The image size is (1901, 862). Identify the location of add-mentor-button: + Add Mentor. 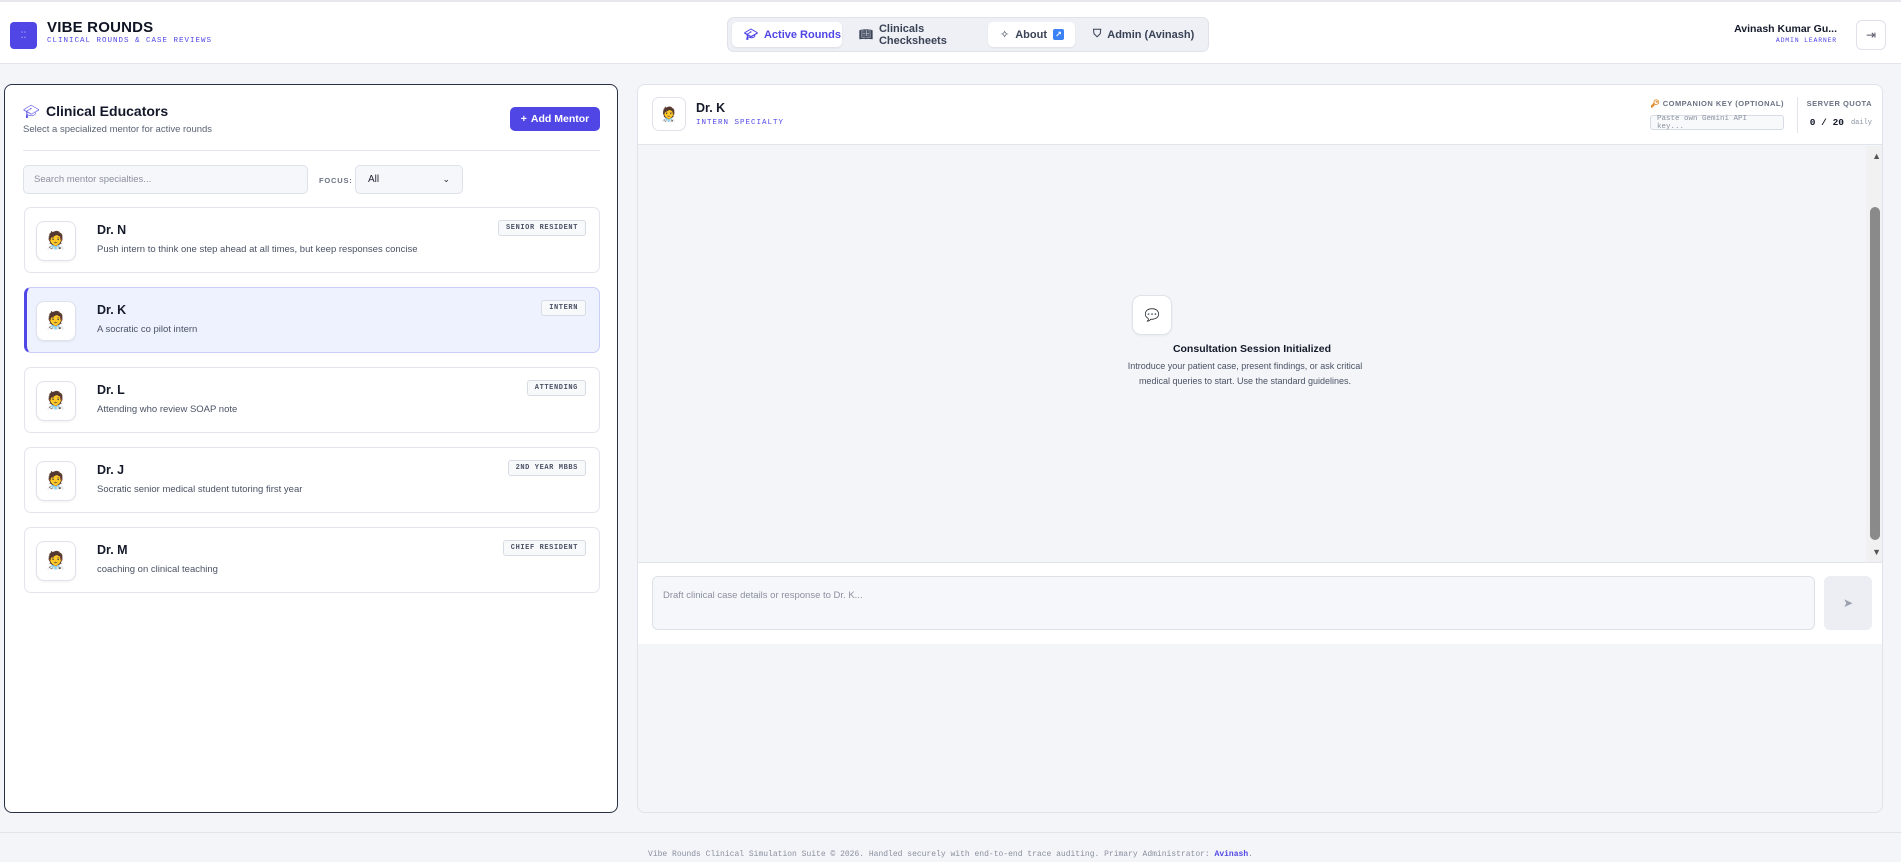
(555, 119).